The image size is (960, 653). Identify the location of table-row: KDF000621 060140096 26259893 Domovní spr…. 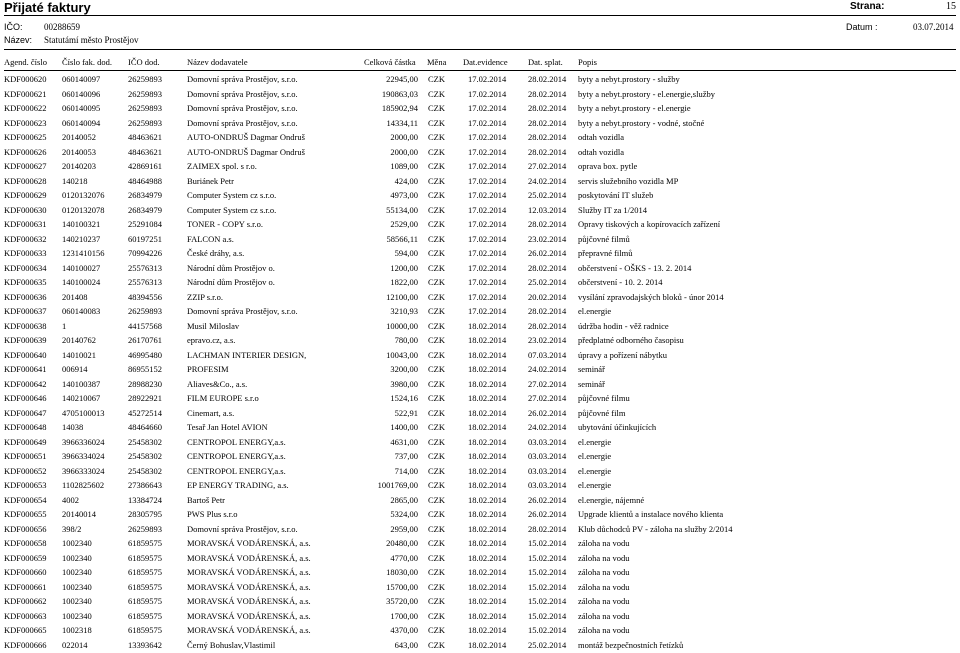
(480, 95).